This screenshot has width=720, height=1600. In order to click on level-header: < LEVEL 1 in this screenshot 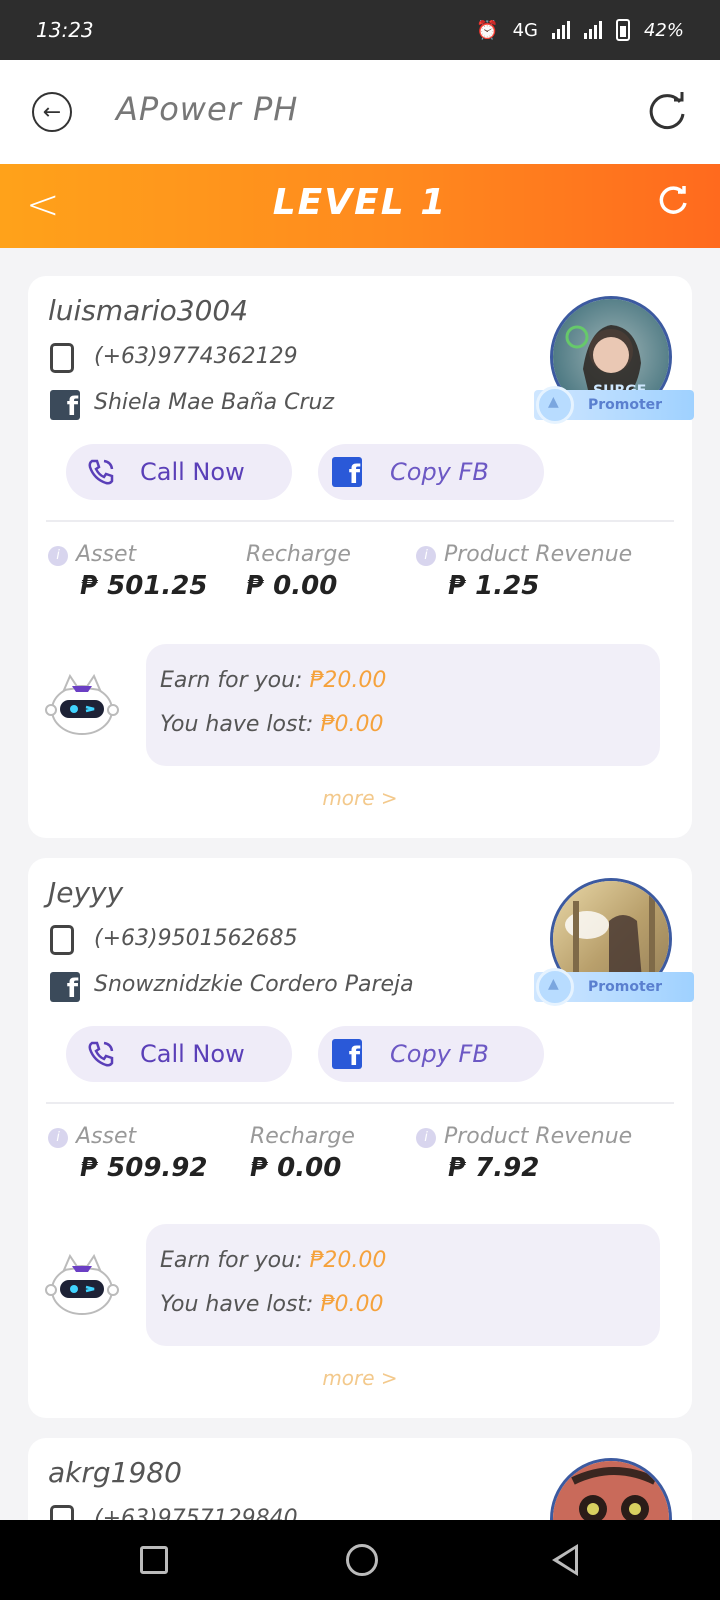, I will do `click(360, 206)`.